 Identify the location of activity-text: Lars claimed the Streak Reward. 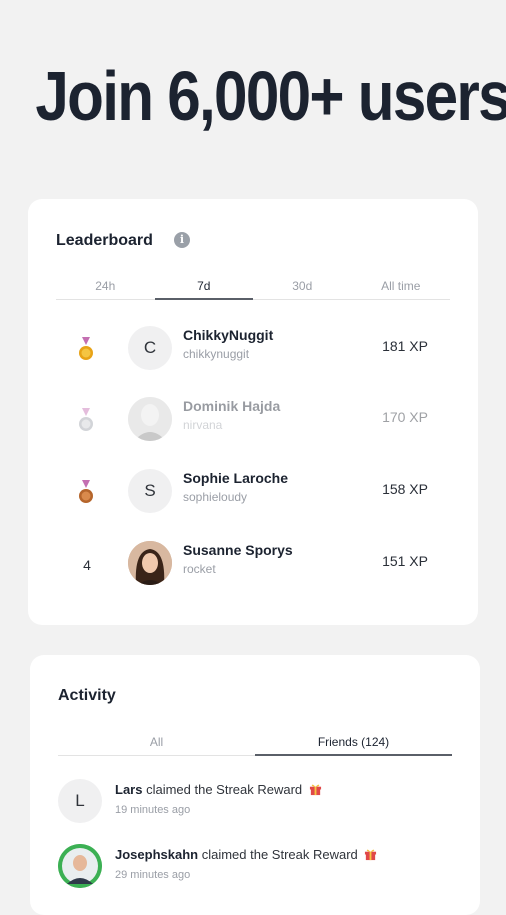
(218, 789).